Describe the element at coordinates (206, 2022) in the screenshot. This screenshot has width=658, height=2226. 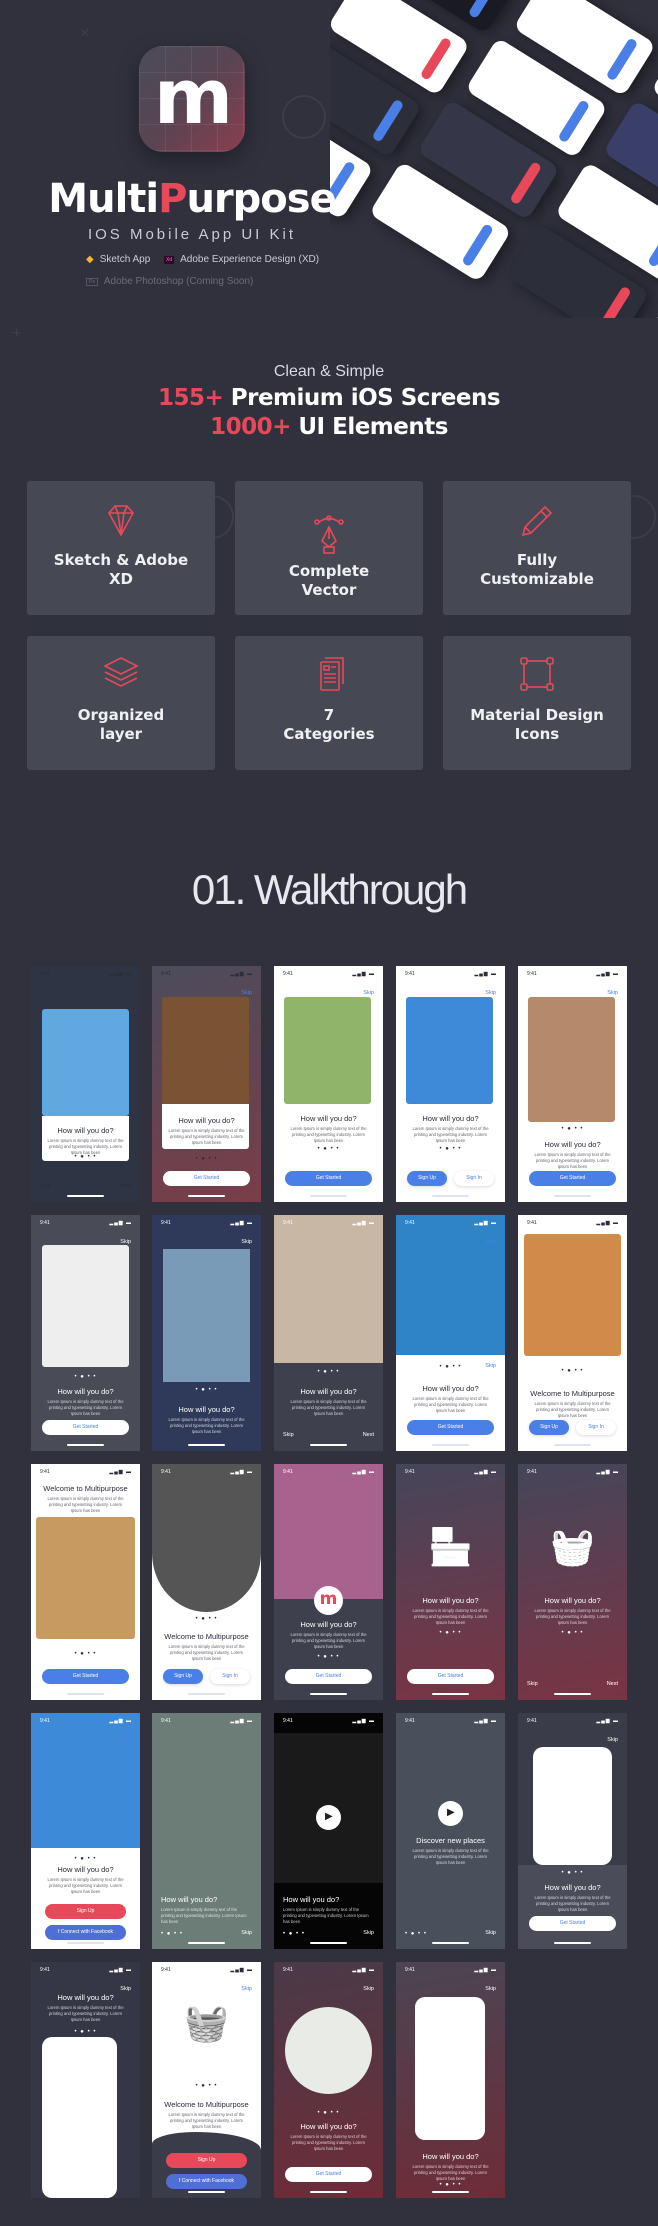
I see `basket-icon: 🧺` at that location.